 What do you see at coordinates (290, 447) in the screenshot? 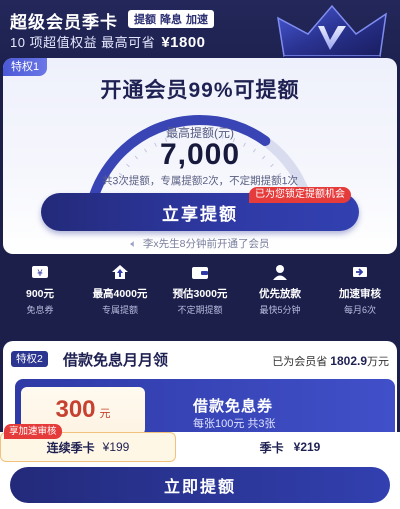
I see `plan-quarterly: 季卡 ¥219` at bounding box center [290, 447].